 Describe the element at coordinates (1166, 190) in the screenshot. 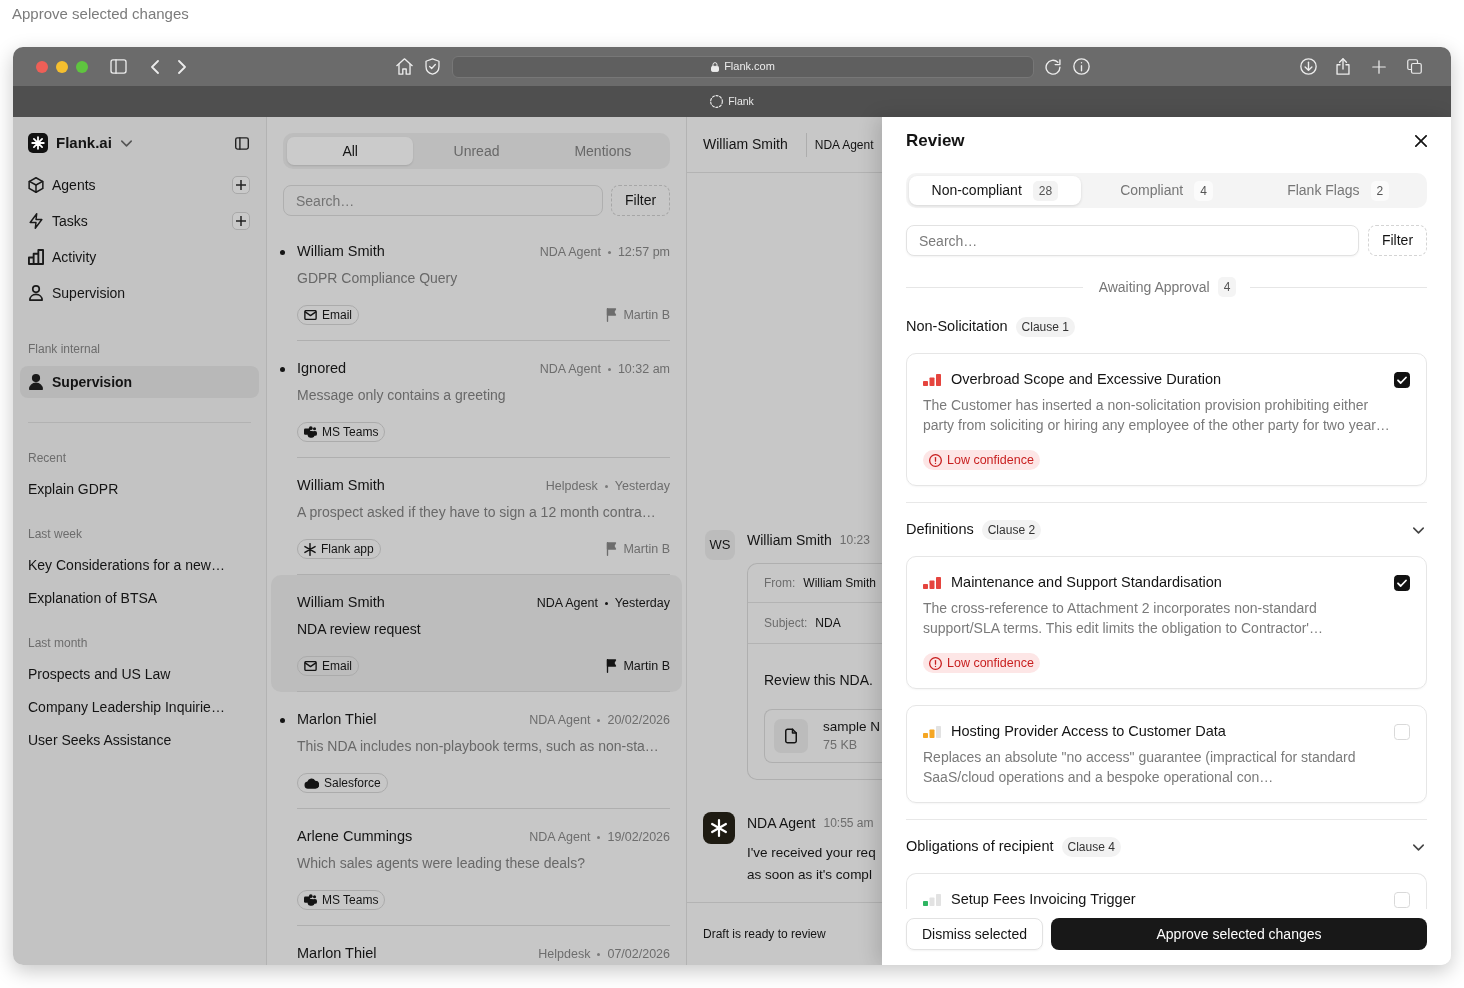

I see `tab: Compliant 4` at that location.